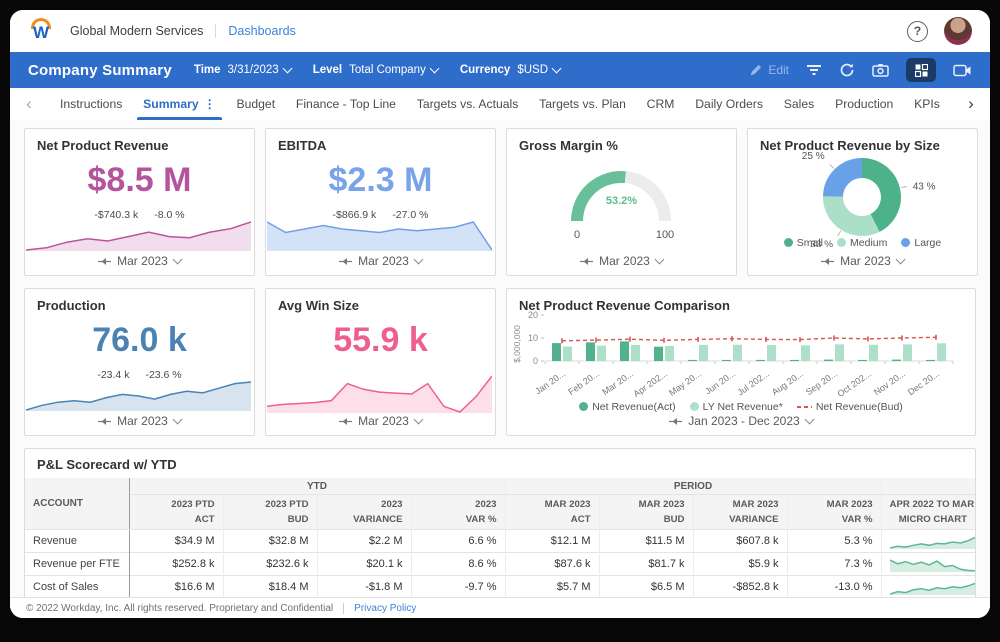 Image resolution: width=1000 pixels, height=642 pixels. Describe the element at coordinates (729, 104) in the screenshot. I see `tab-daily-orders: Daily Orders` at that location.